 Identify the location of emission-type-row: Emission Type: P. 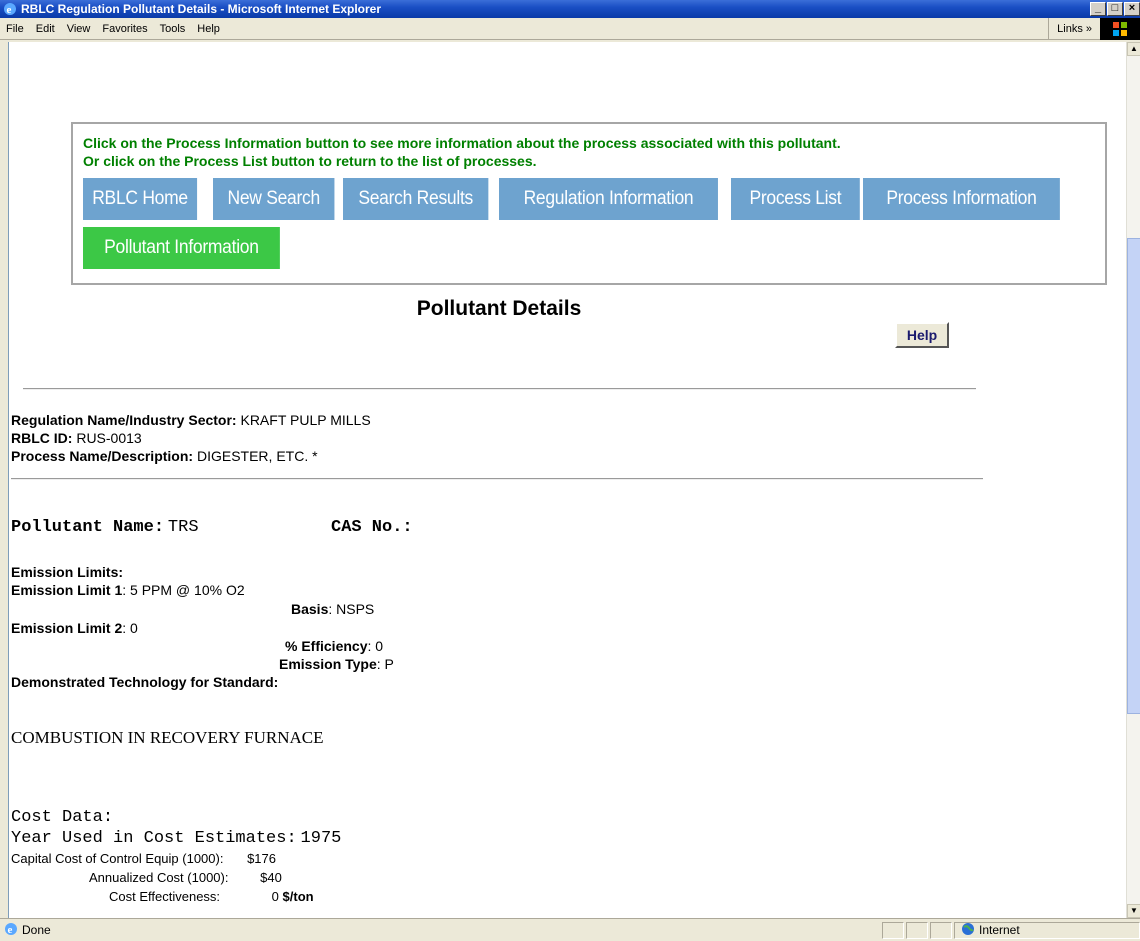
(336, 664).